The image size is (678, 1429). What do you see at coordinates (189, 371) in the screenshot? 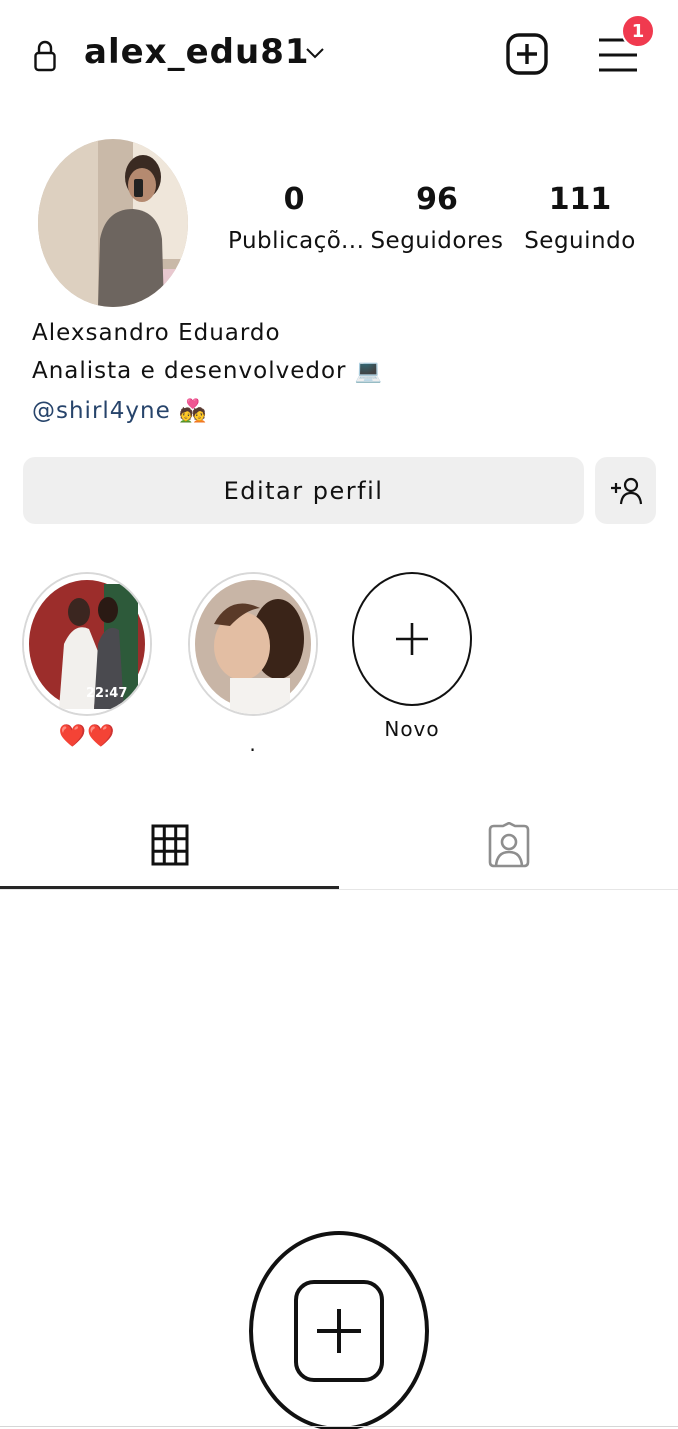
I see `profile-bio-text: Analista e desenvolvedor` at bounding box center [189, 371].